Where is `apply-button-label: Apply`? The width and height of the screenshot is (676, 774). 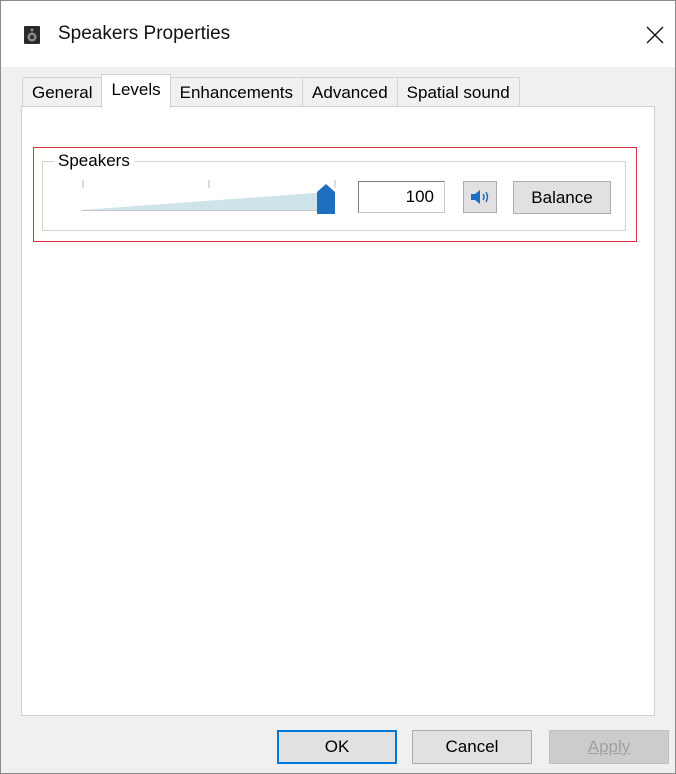
apply-button-label: Apply is located at coordinates (609, 746).